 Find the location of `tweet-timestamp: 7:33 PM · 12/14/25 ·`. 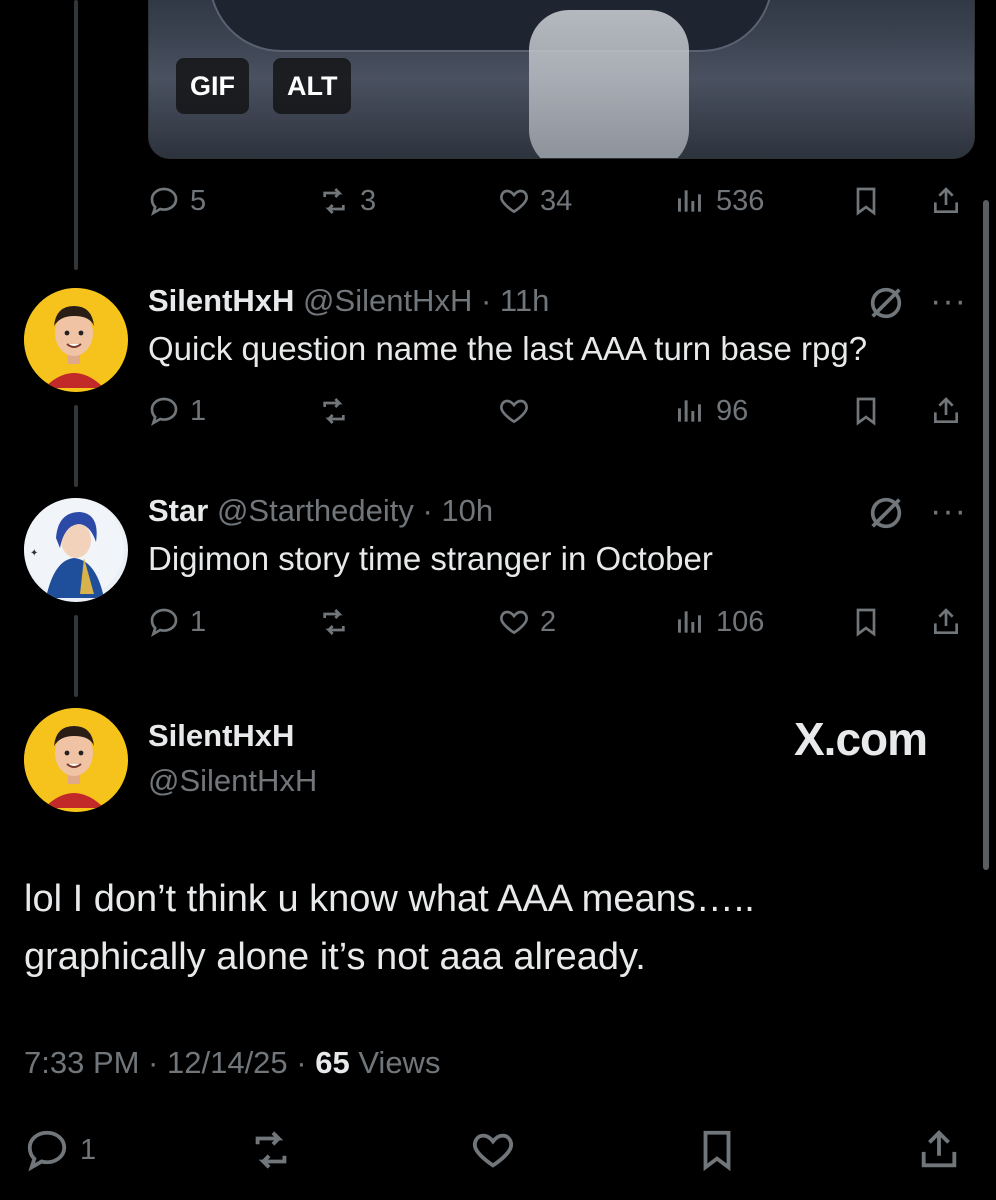

tweet-timestamp: 7:33 PM · 12/14/25 · is located at coordinates (169, 1062).